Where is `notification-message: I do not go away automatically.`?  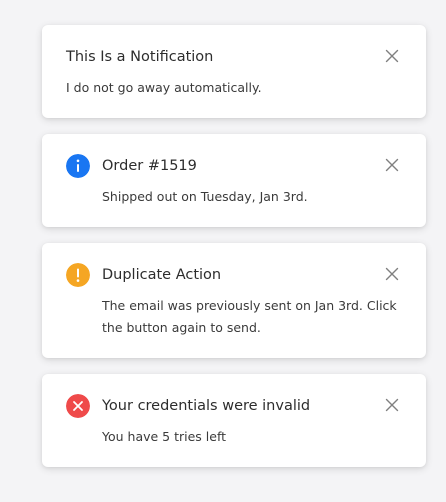
notification-message: I do not go away automatically. is located at coordinates (164, 87).